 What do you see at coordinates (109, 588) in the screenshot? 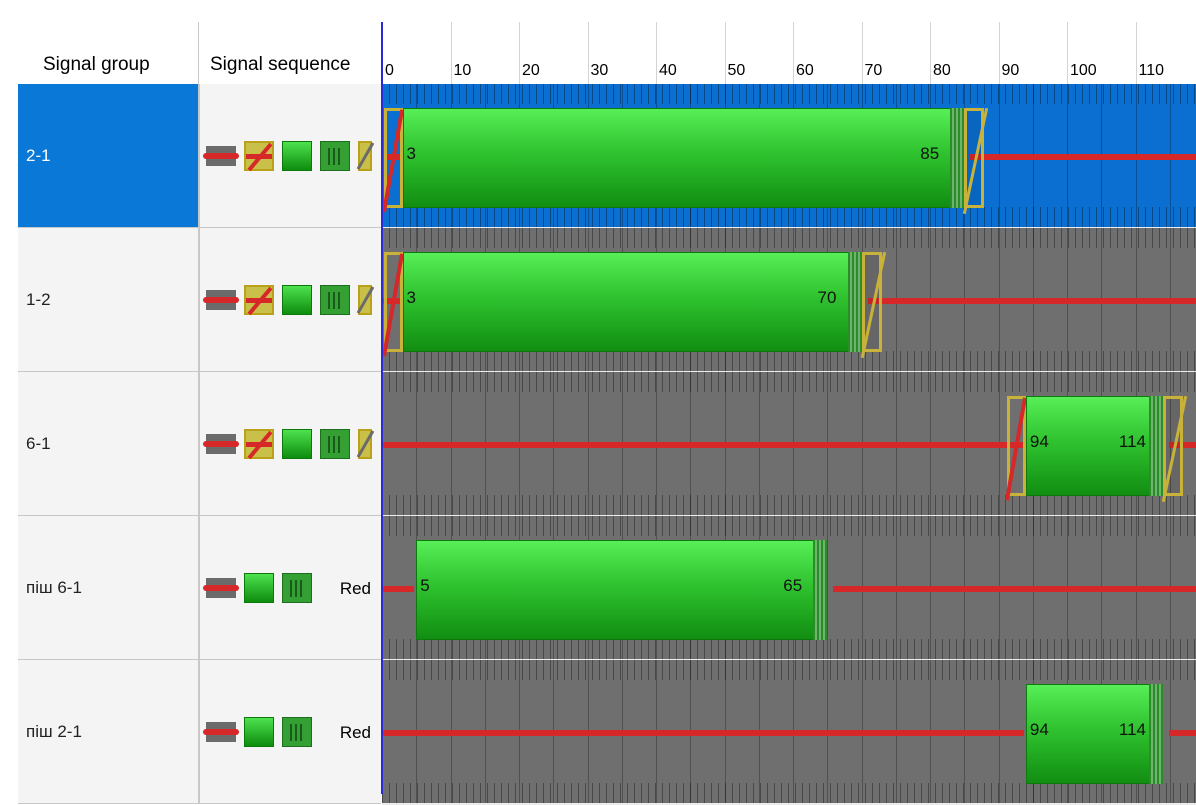
I see `signal-group-cell: піш 6-1` at bounding box center [109, 588].